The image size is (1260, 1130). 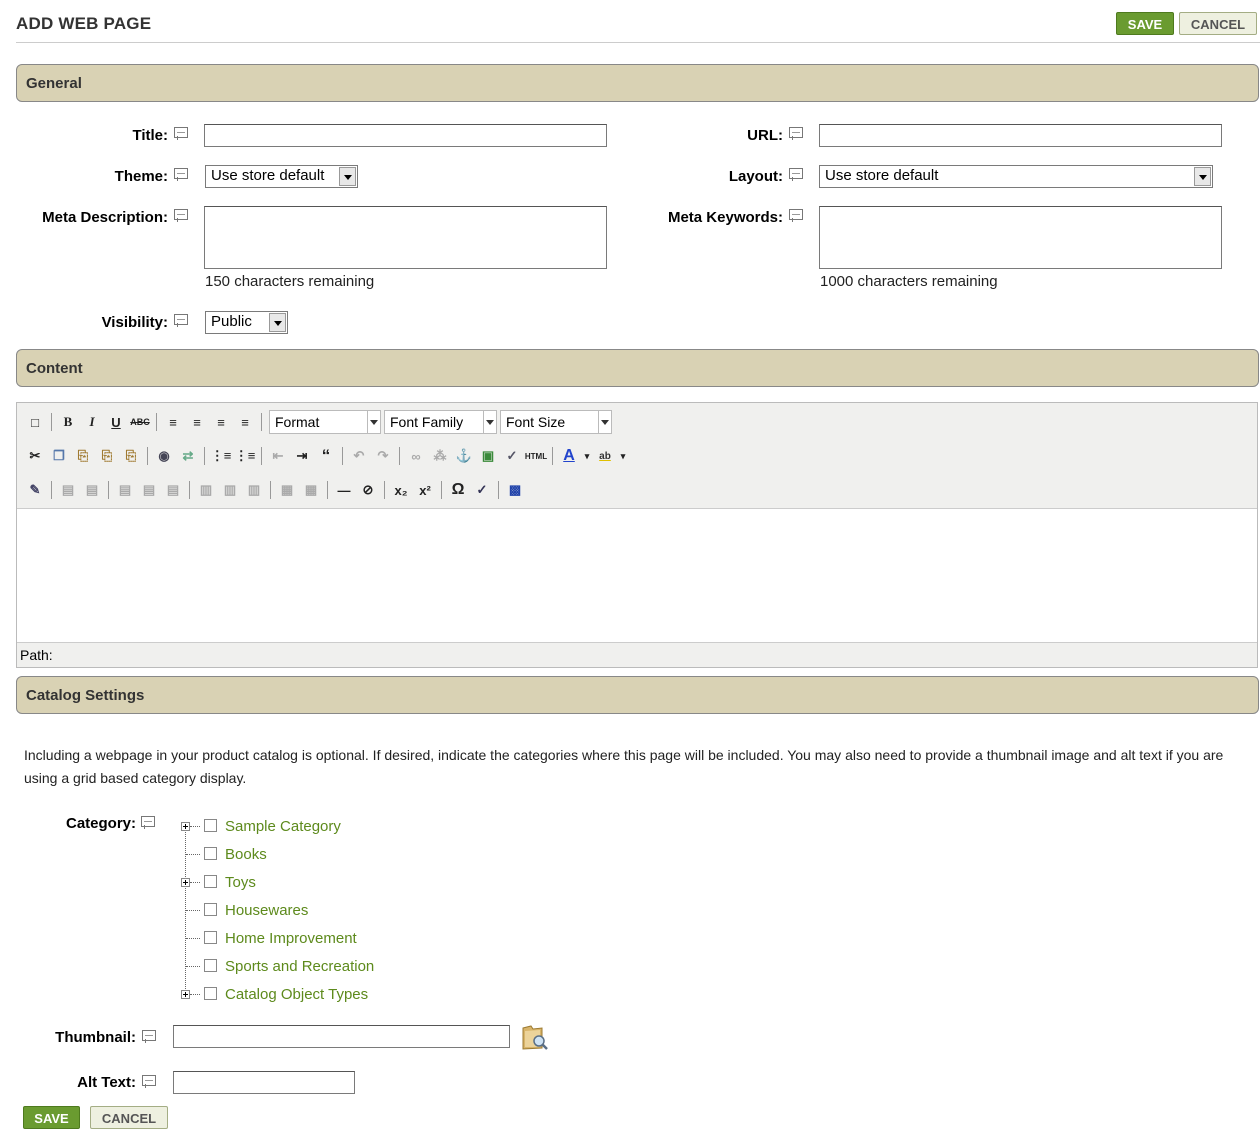 I want to click on cancel-button-top: CANCEL, so click(x=1218, y=23).